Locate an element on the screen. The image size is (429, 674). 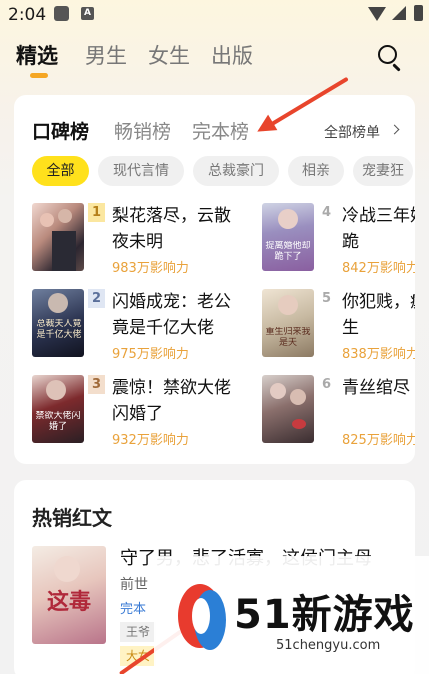
cover-title: 这毒 is located at coordinates (68, 602).